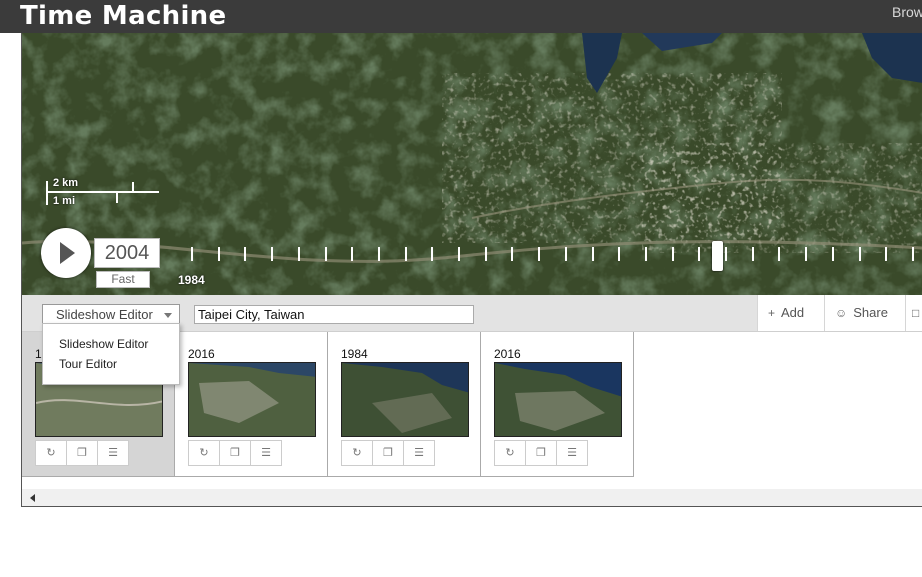  What do you see at coordinates (66, 183) in the screenshot?
I see `scale-km-label: 2 km` at bounding box center [66, 183].